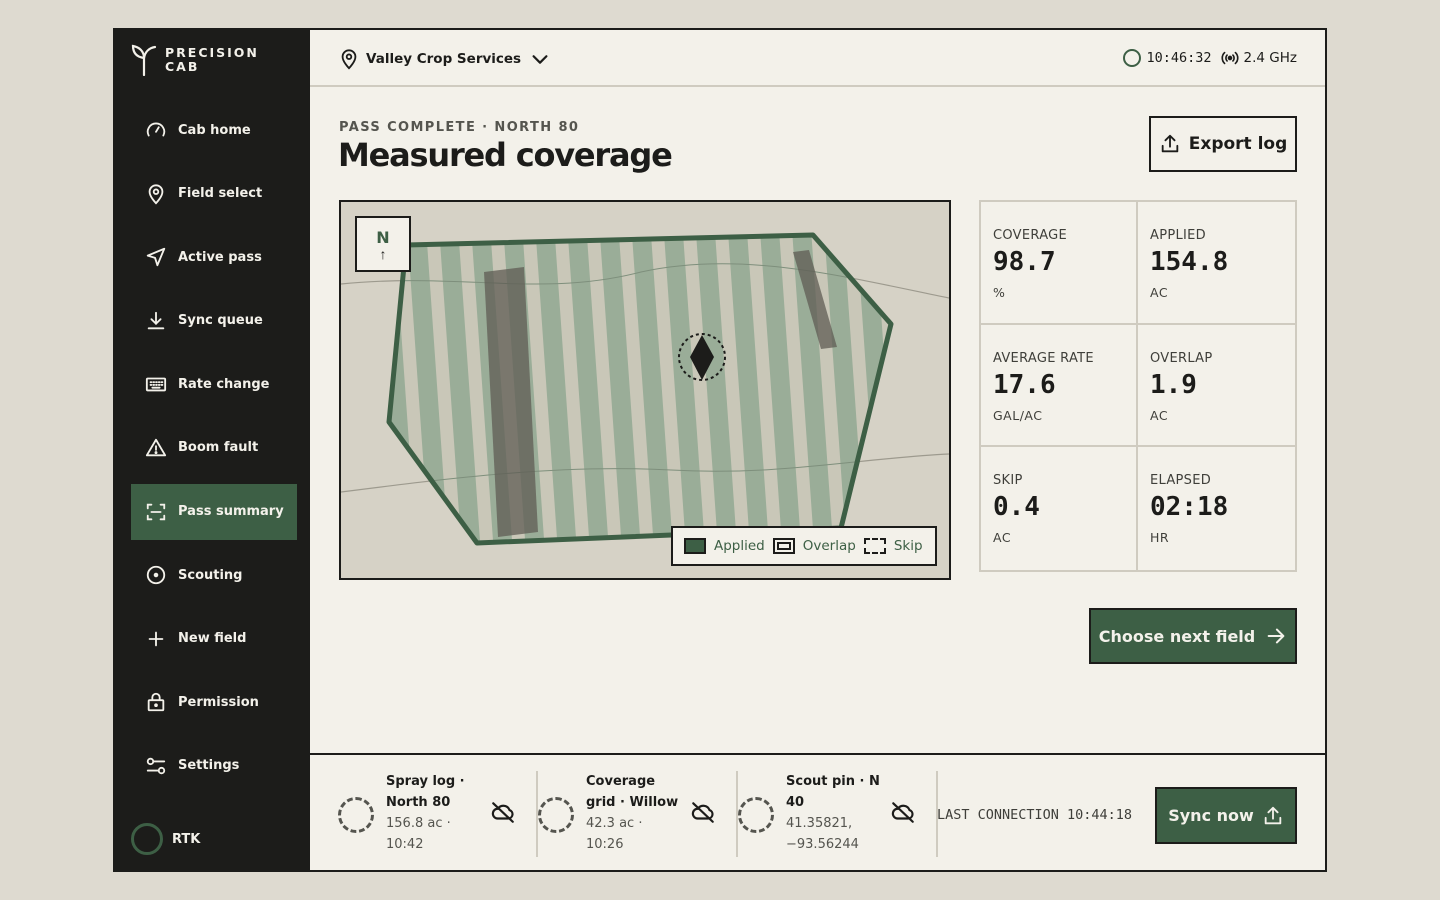  Describe the element at coordinates (540, 59) in the screenshot. I see `chevron-down-icon` at that location.